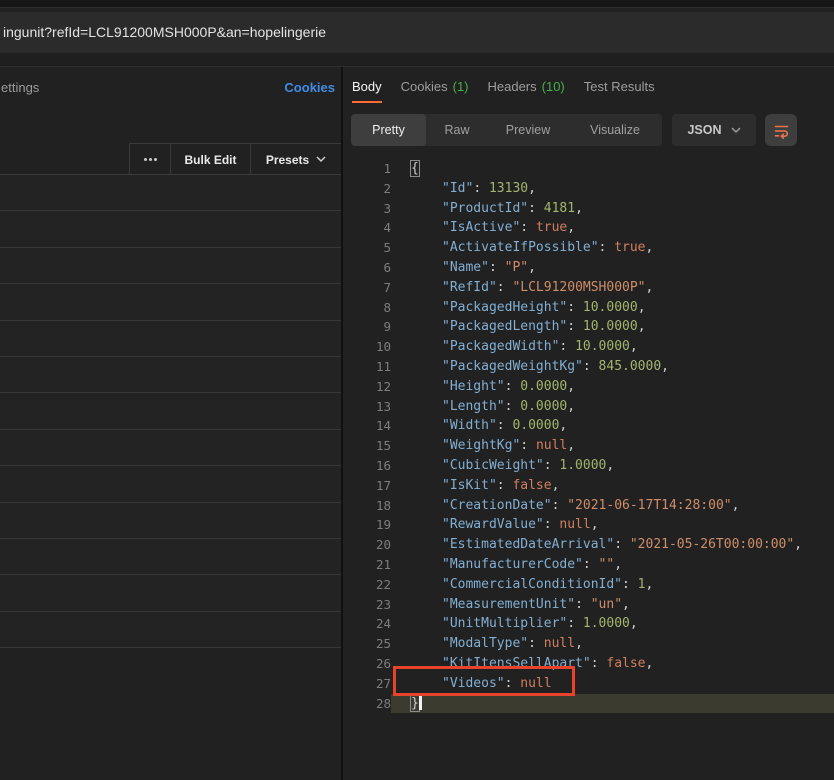  I want to click on presets-dropdown: Presets, so click(295, 159).